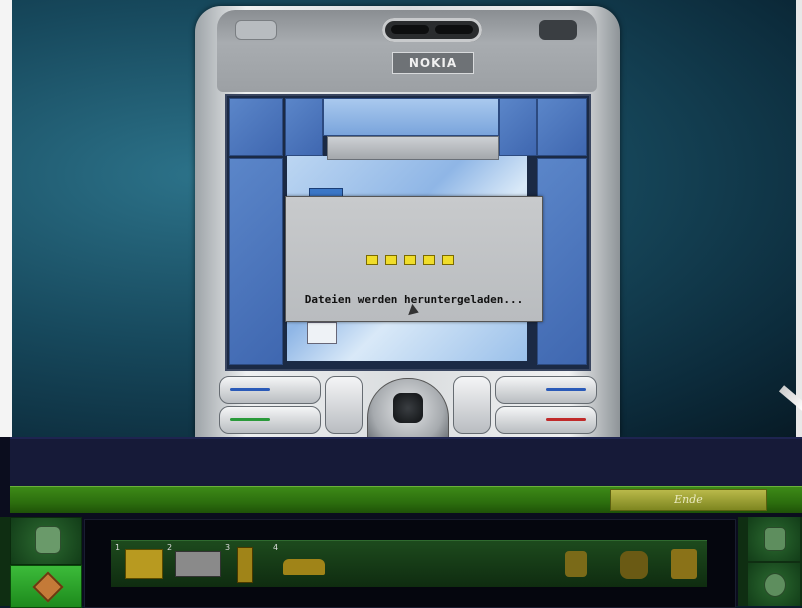  Describe the element at coordinates (799, 218) in the screenshot. I see `right-edge` at that location.